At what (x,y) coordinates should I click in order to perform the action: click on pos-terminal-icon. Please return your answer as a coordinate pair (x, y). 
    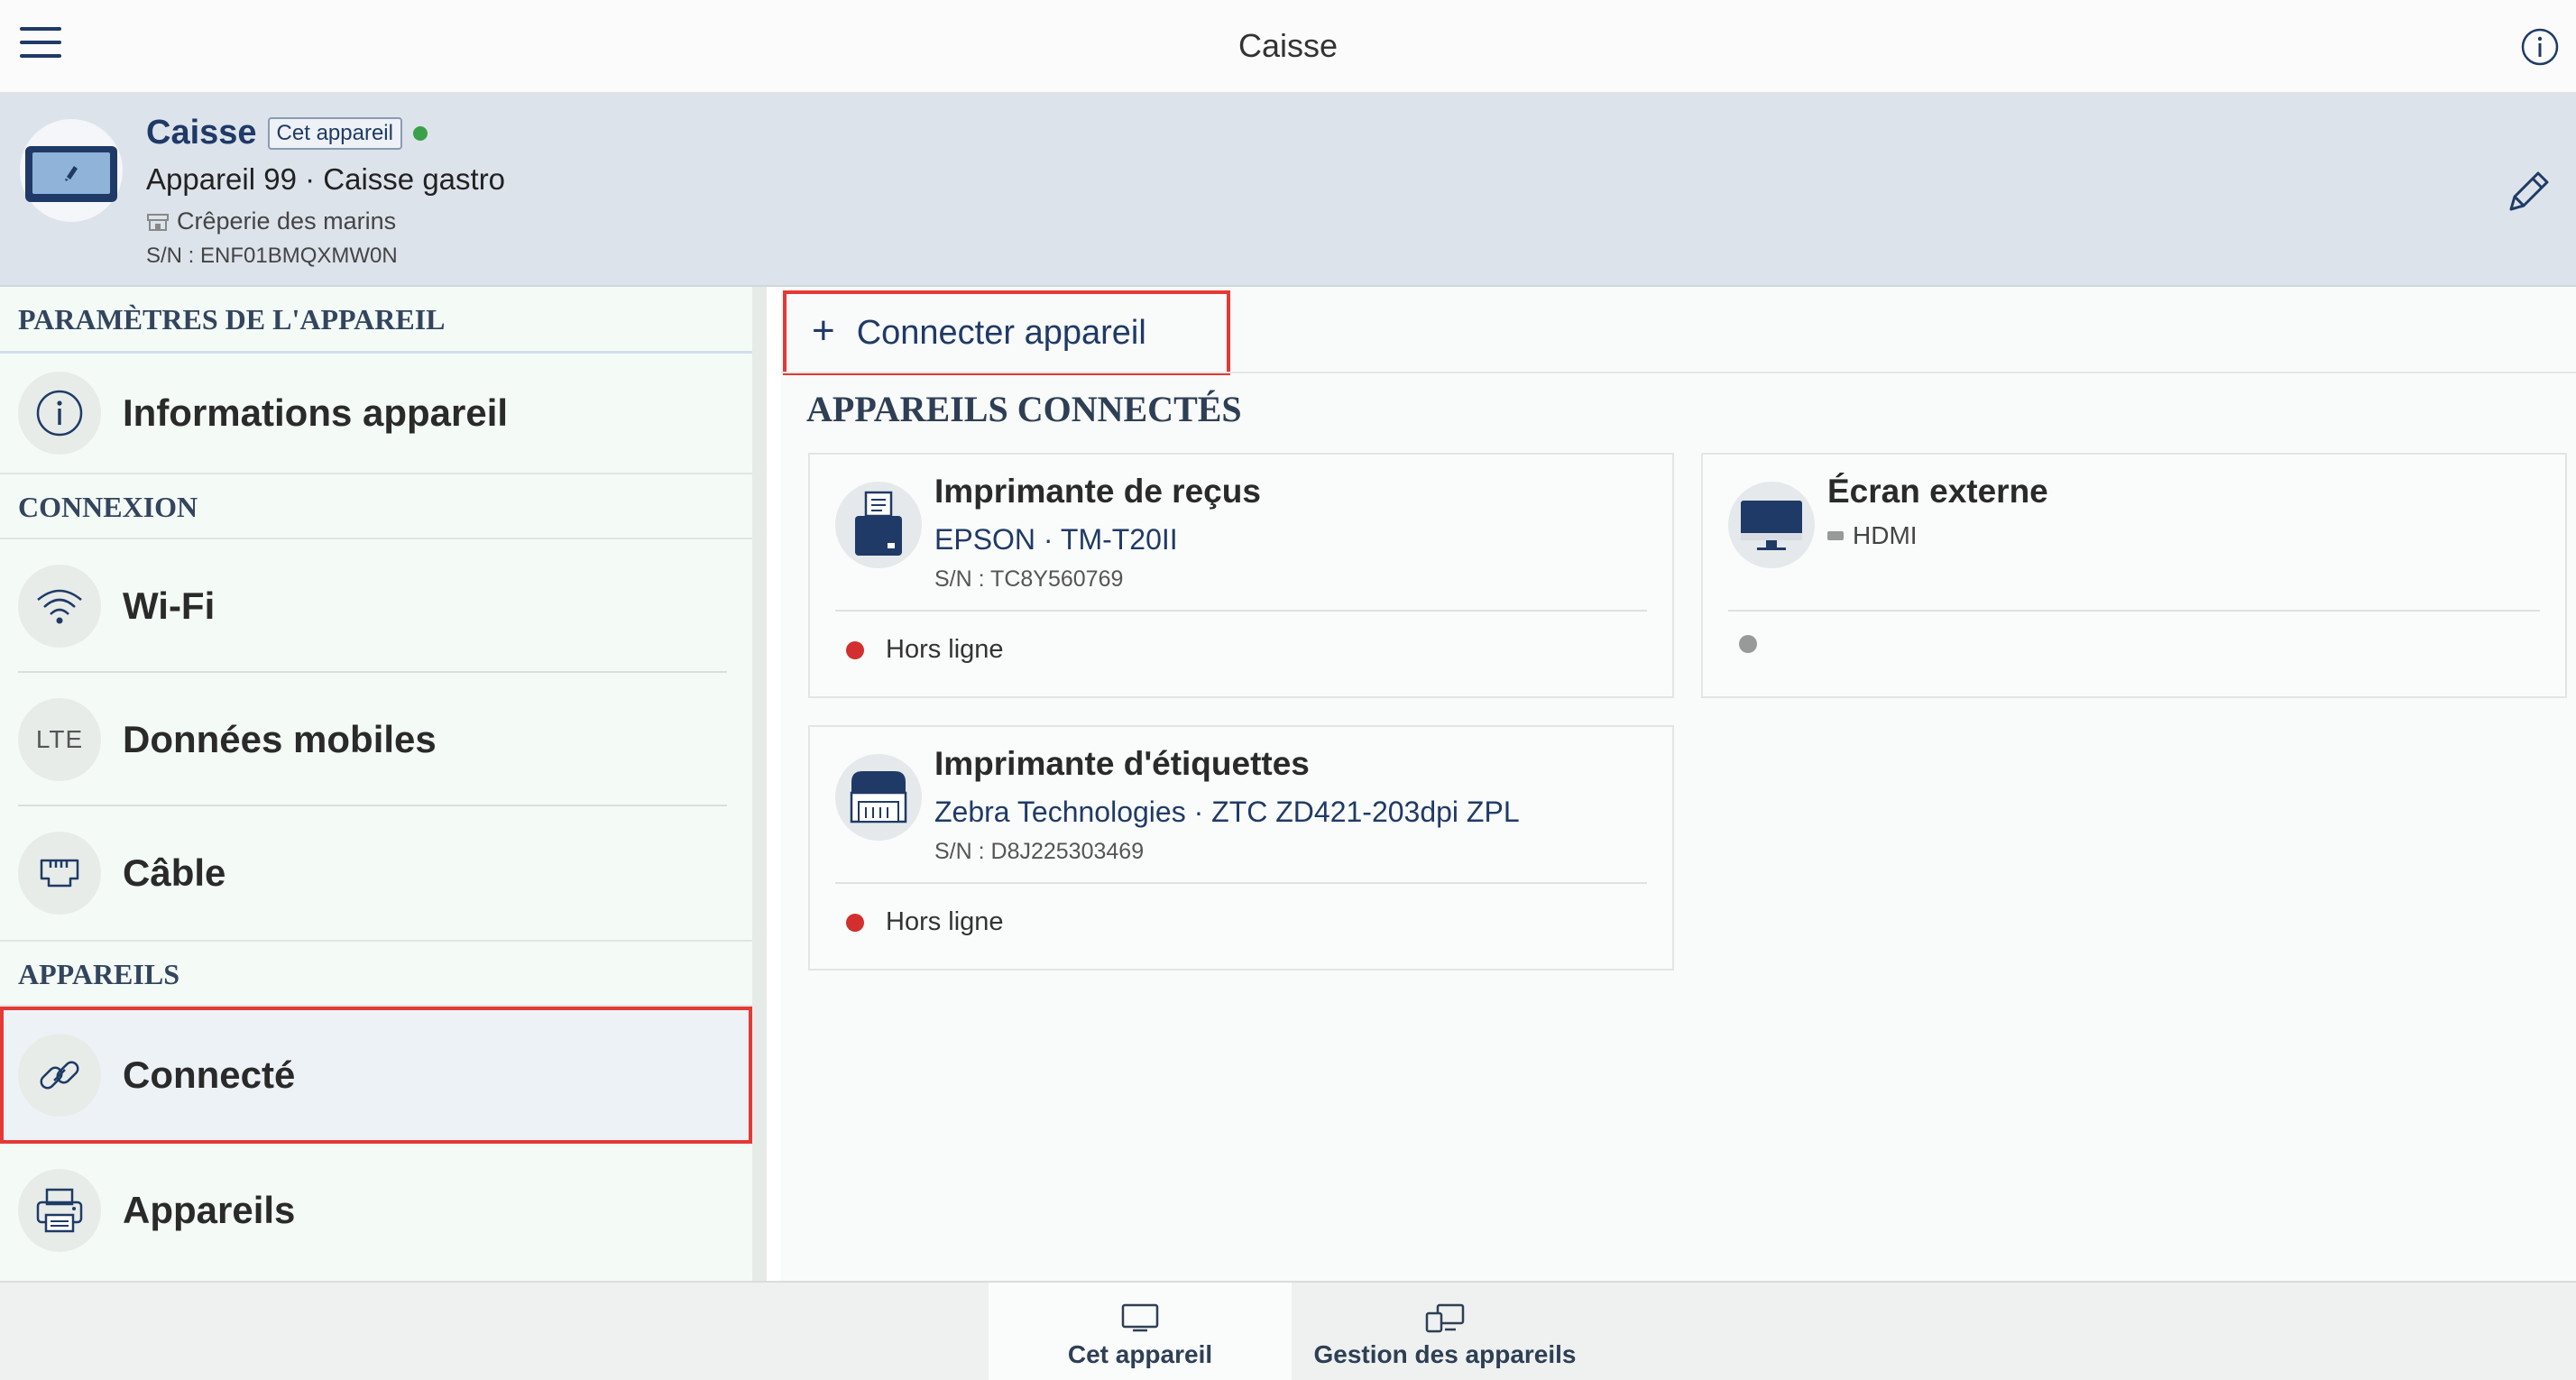
    Looking at the image, I should click on (71, 174).